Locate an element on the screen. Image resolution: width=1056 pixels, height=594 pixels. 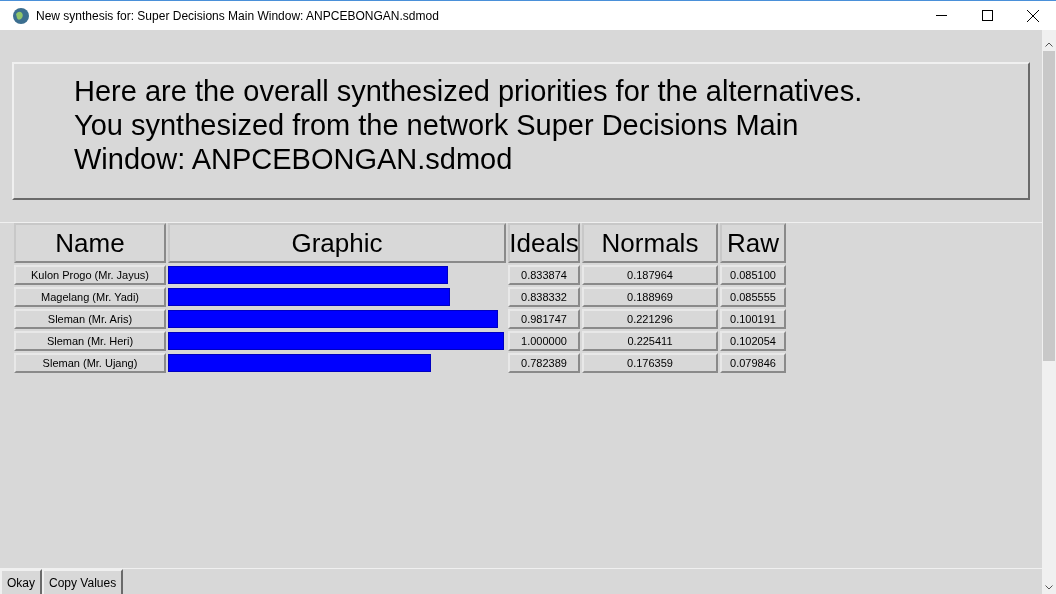
normals-cell: 0.221296 is located at coordinates (650, 319).